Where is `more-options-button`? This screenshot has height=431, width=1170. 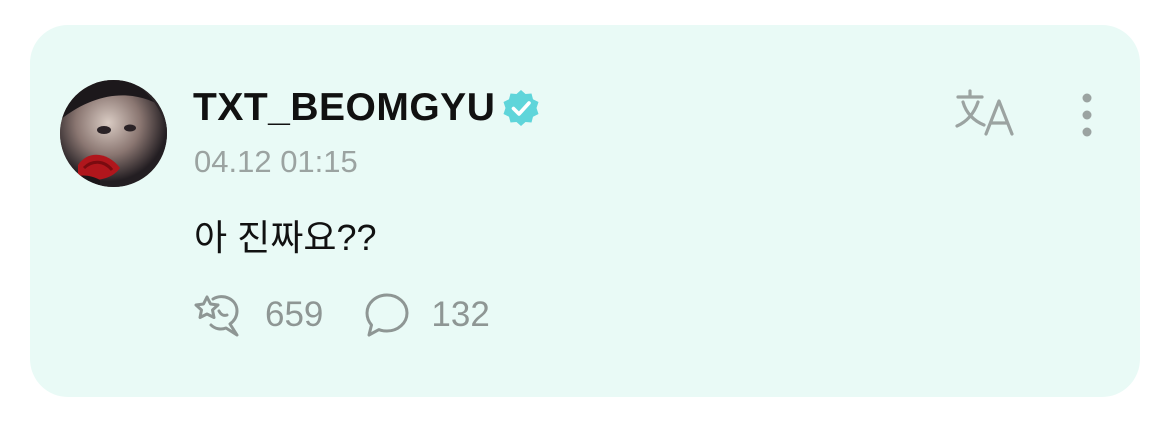 more-options-button is located at coordinates (1087, 117).